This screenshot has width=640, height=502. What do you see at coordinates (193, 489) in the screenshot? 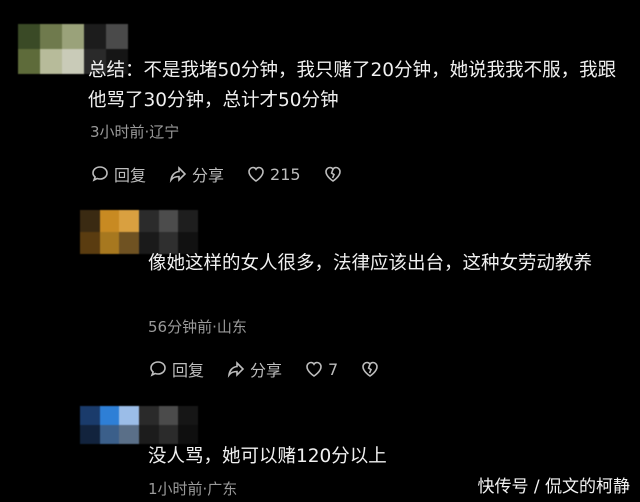
I see `comment-meta: 1小时前·广东` at bounding box center [193, 489].